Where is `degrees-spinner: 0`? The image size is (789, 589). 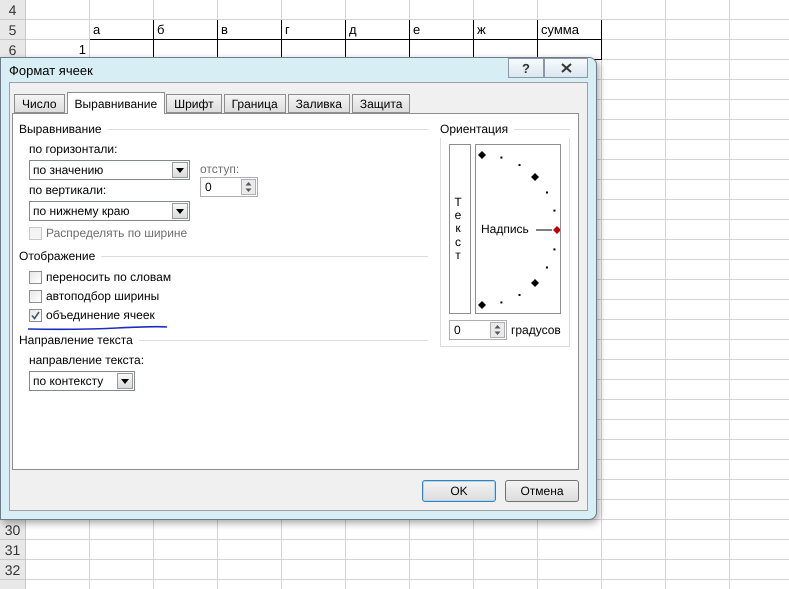 degrees-spinner: 0 is located at coordinates (478, 330).